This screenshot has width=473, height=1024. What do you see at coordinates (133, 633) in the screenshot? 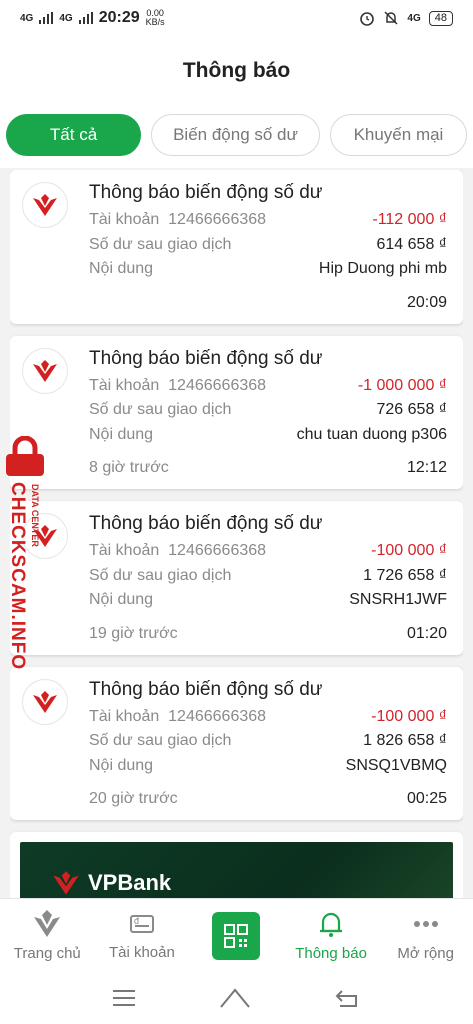
I see `relative-time: 19 giờ trước` at bounding box center [133, 633].